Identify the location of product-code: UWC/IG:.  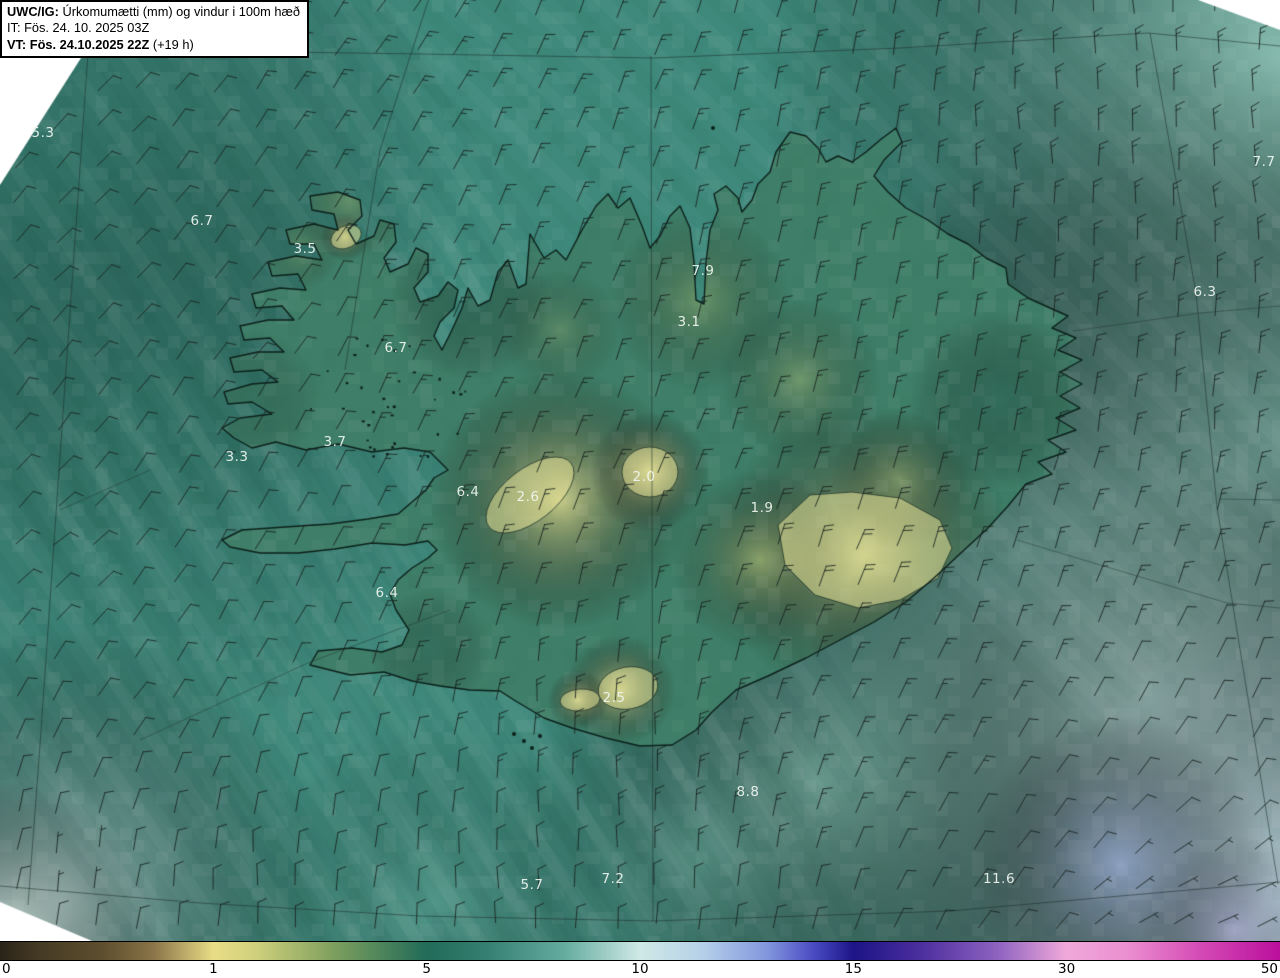
(33, 11).